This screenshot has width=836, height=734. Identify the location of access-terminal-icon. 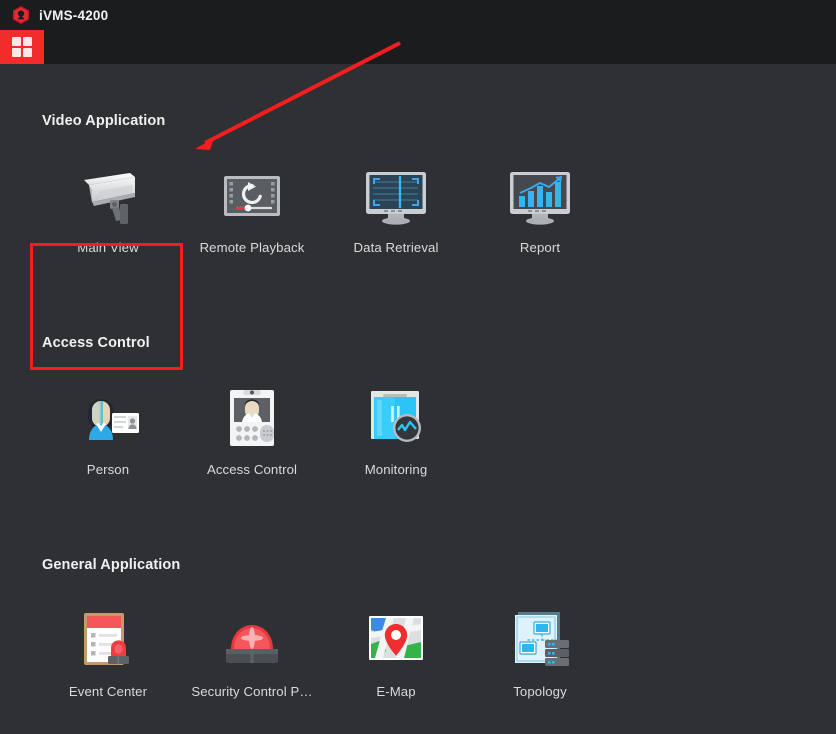
(252, 418).